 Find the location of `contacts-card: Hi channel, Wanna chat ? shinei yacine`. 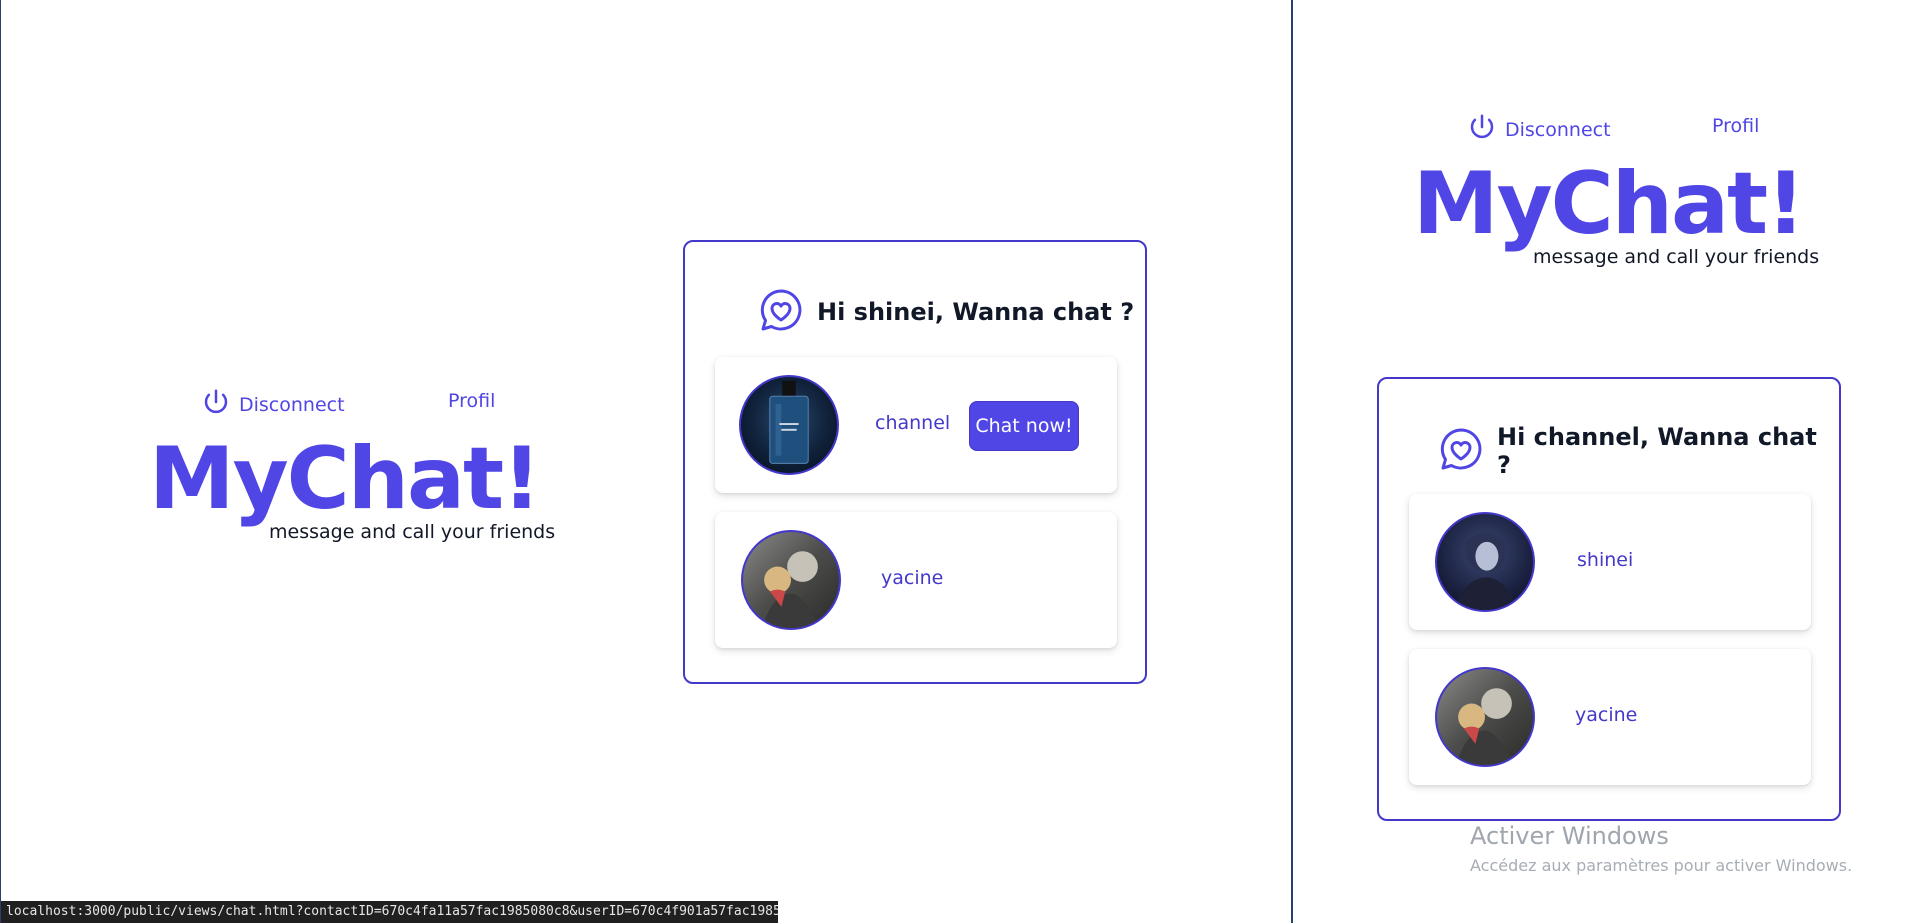

contacts-card: Hi channel, Wanna chat ? shinei yacine is located at coordinates (1609, 599).